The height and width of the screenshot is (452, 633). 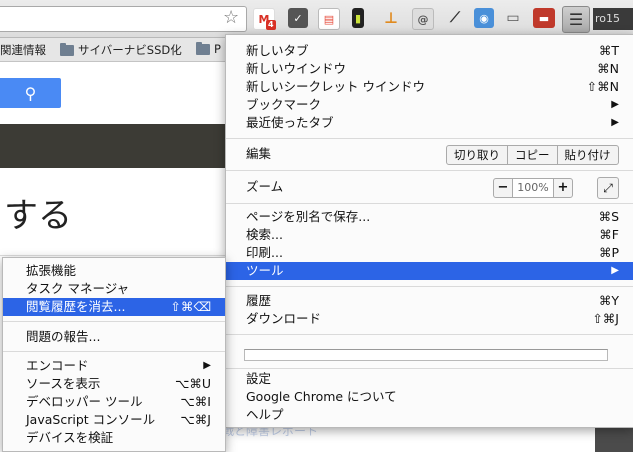 What do you see at coordinates (429, 51) in the screenshot?
I see `menu-item-new-tab: 新しいタブ ⌘T` at bounding box center [429, 51].